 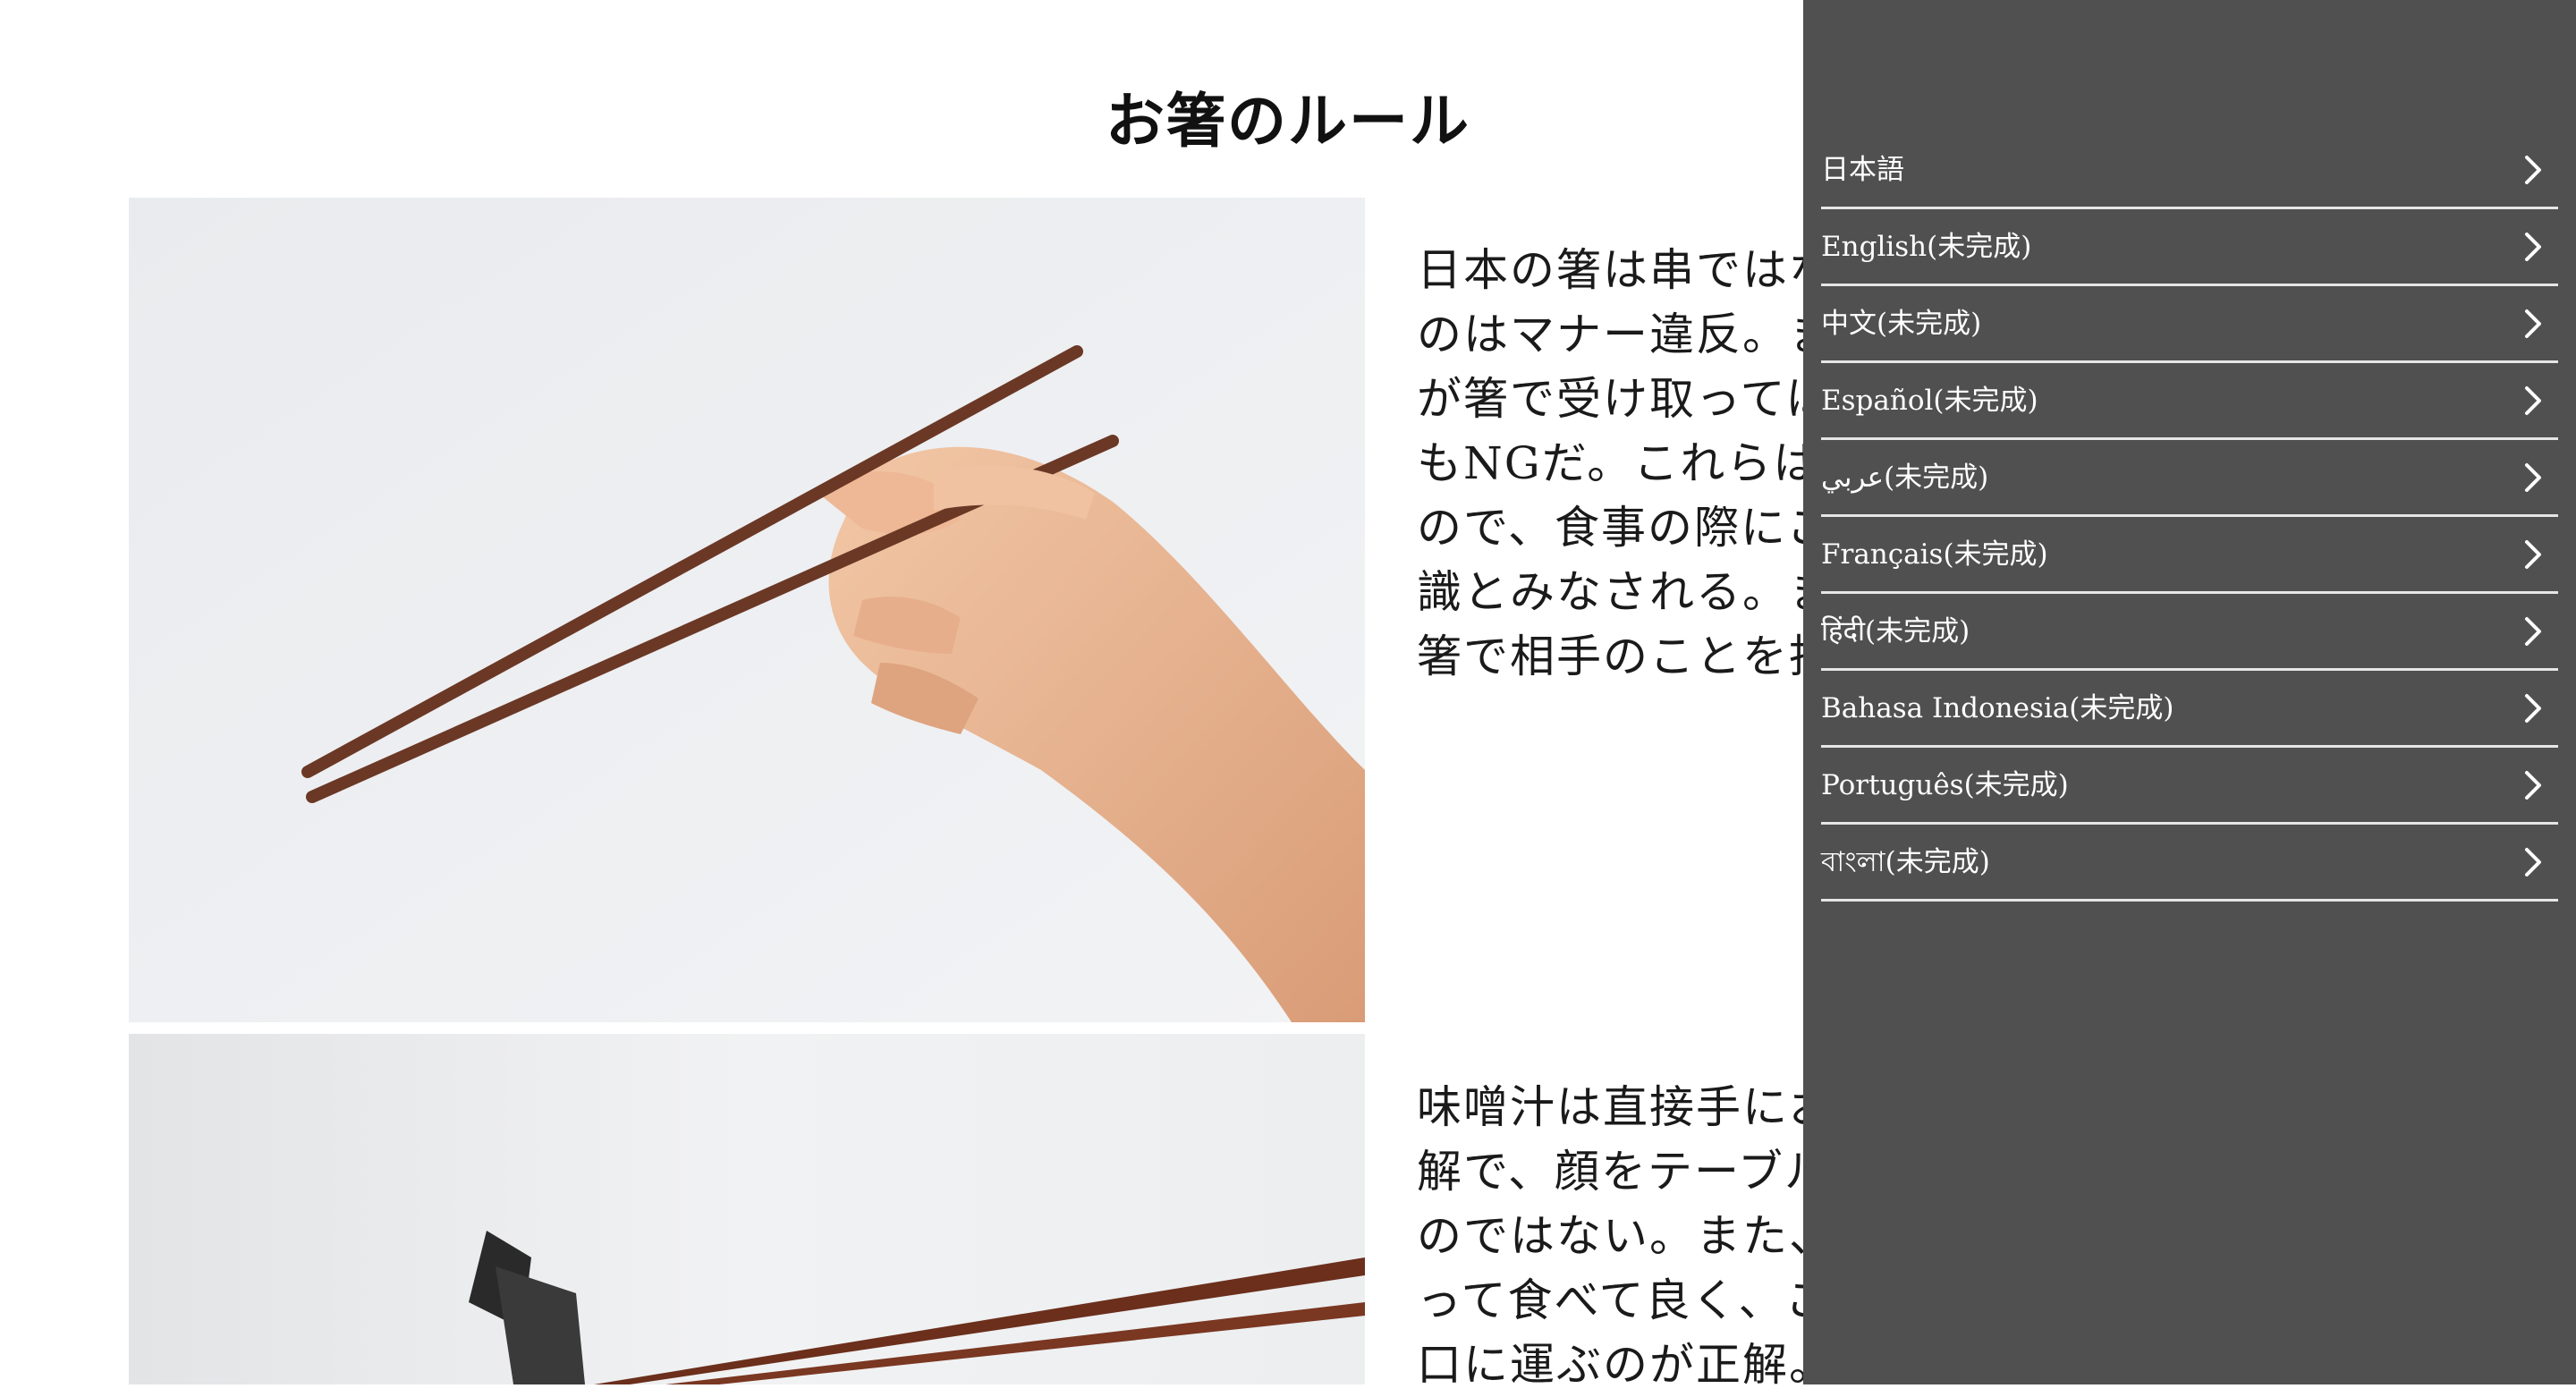 What do you see at coordinates (2189, 555) in the screenshot?
I see `language-item-french: Français(未完成)` at bounding box center [2189, 555].